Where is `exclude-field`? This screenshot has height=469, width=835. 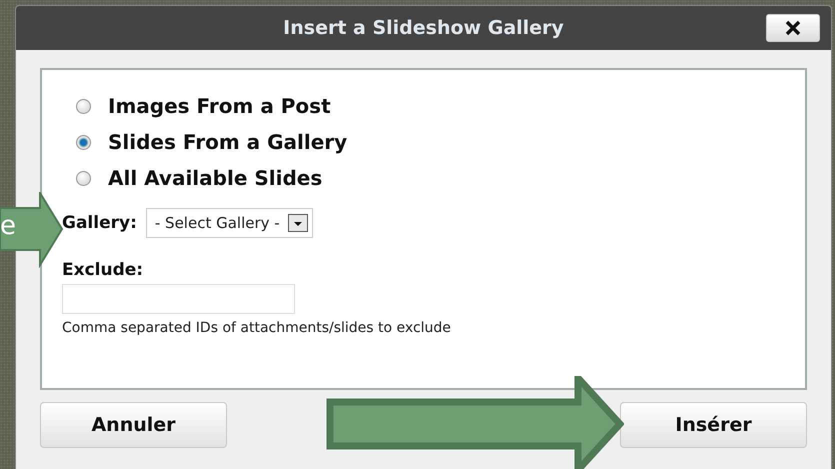 exclude-field is located at coordinates (178, 299).